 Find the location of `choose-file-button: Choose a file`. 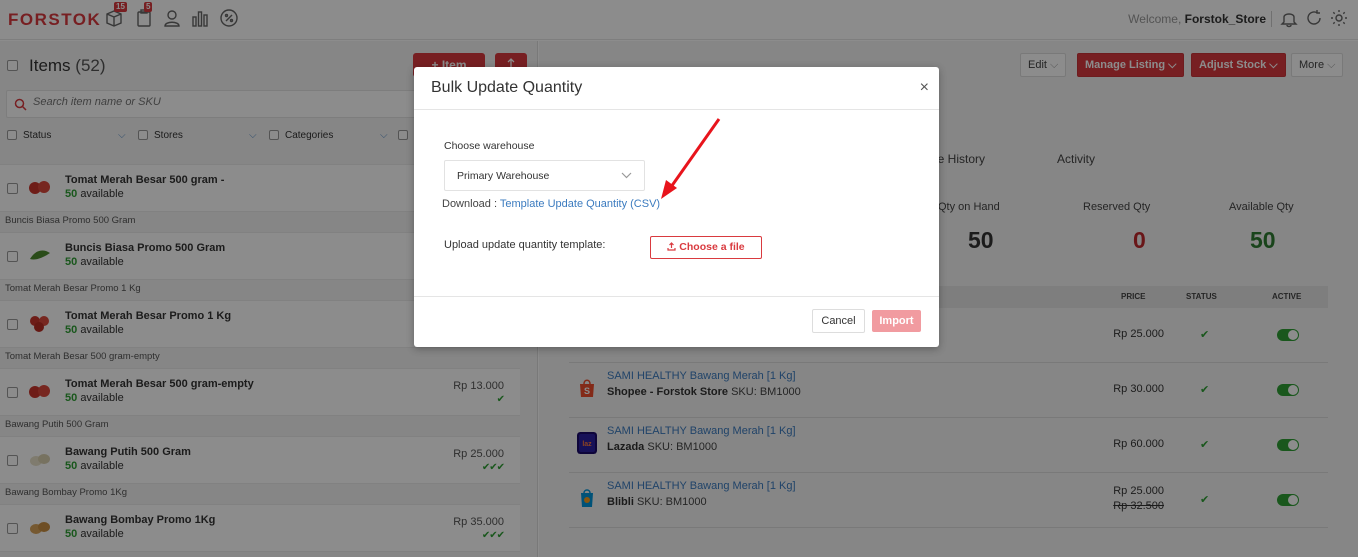

choose-file-button: Choose a file is located at coordinates (706, 247).